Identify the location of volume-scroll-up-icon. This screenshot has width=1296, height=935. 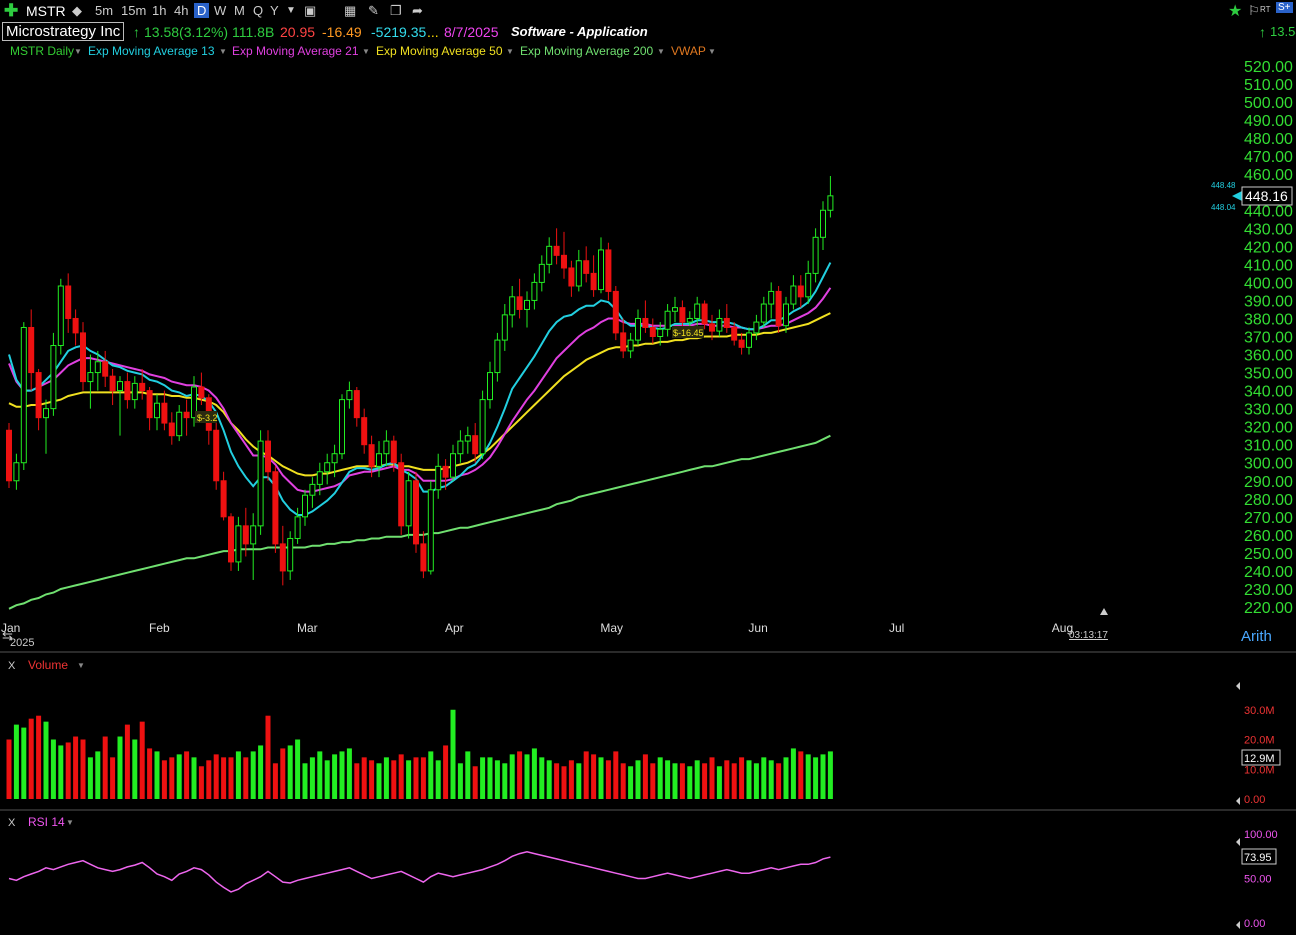
(1238, 686).